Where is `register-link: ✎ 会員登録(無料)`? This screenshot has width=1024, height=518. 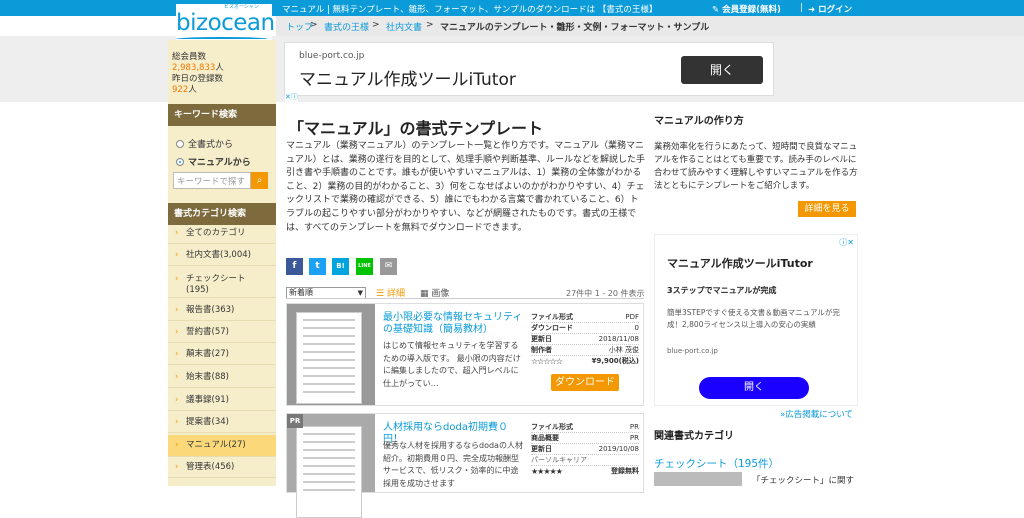
register-link: ✎ 会員登録(無料) is located at coordinates (746, 9).